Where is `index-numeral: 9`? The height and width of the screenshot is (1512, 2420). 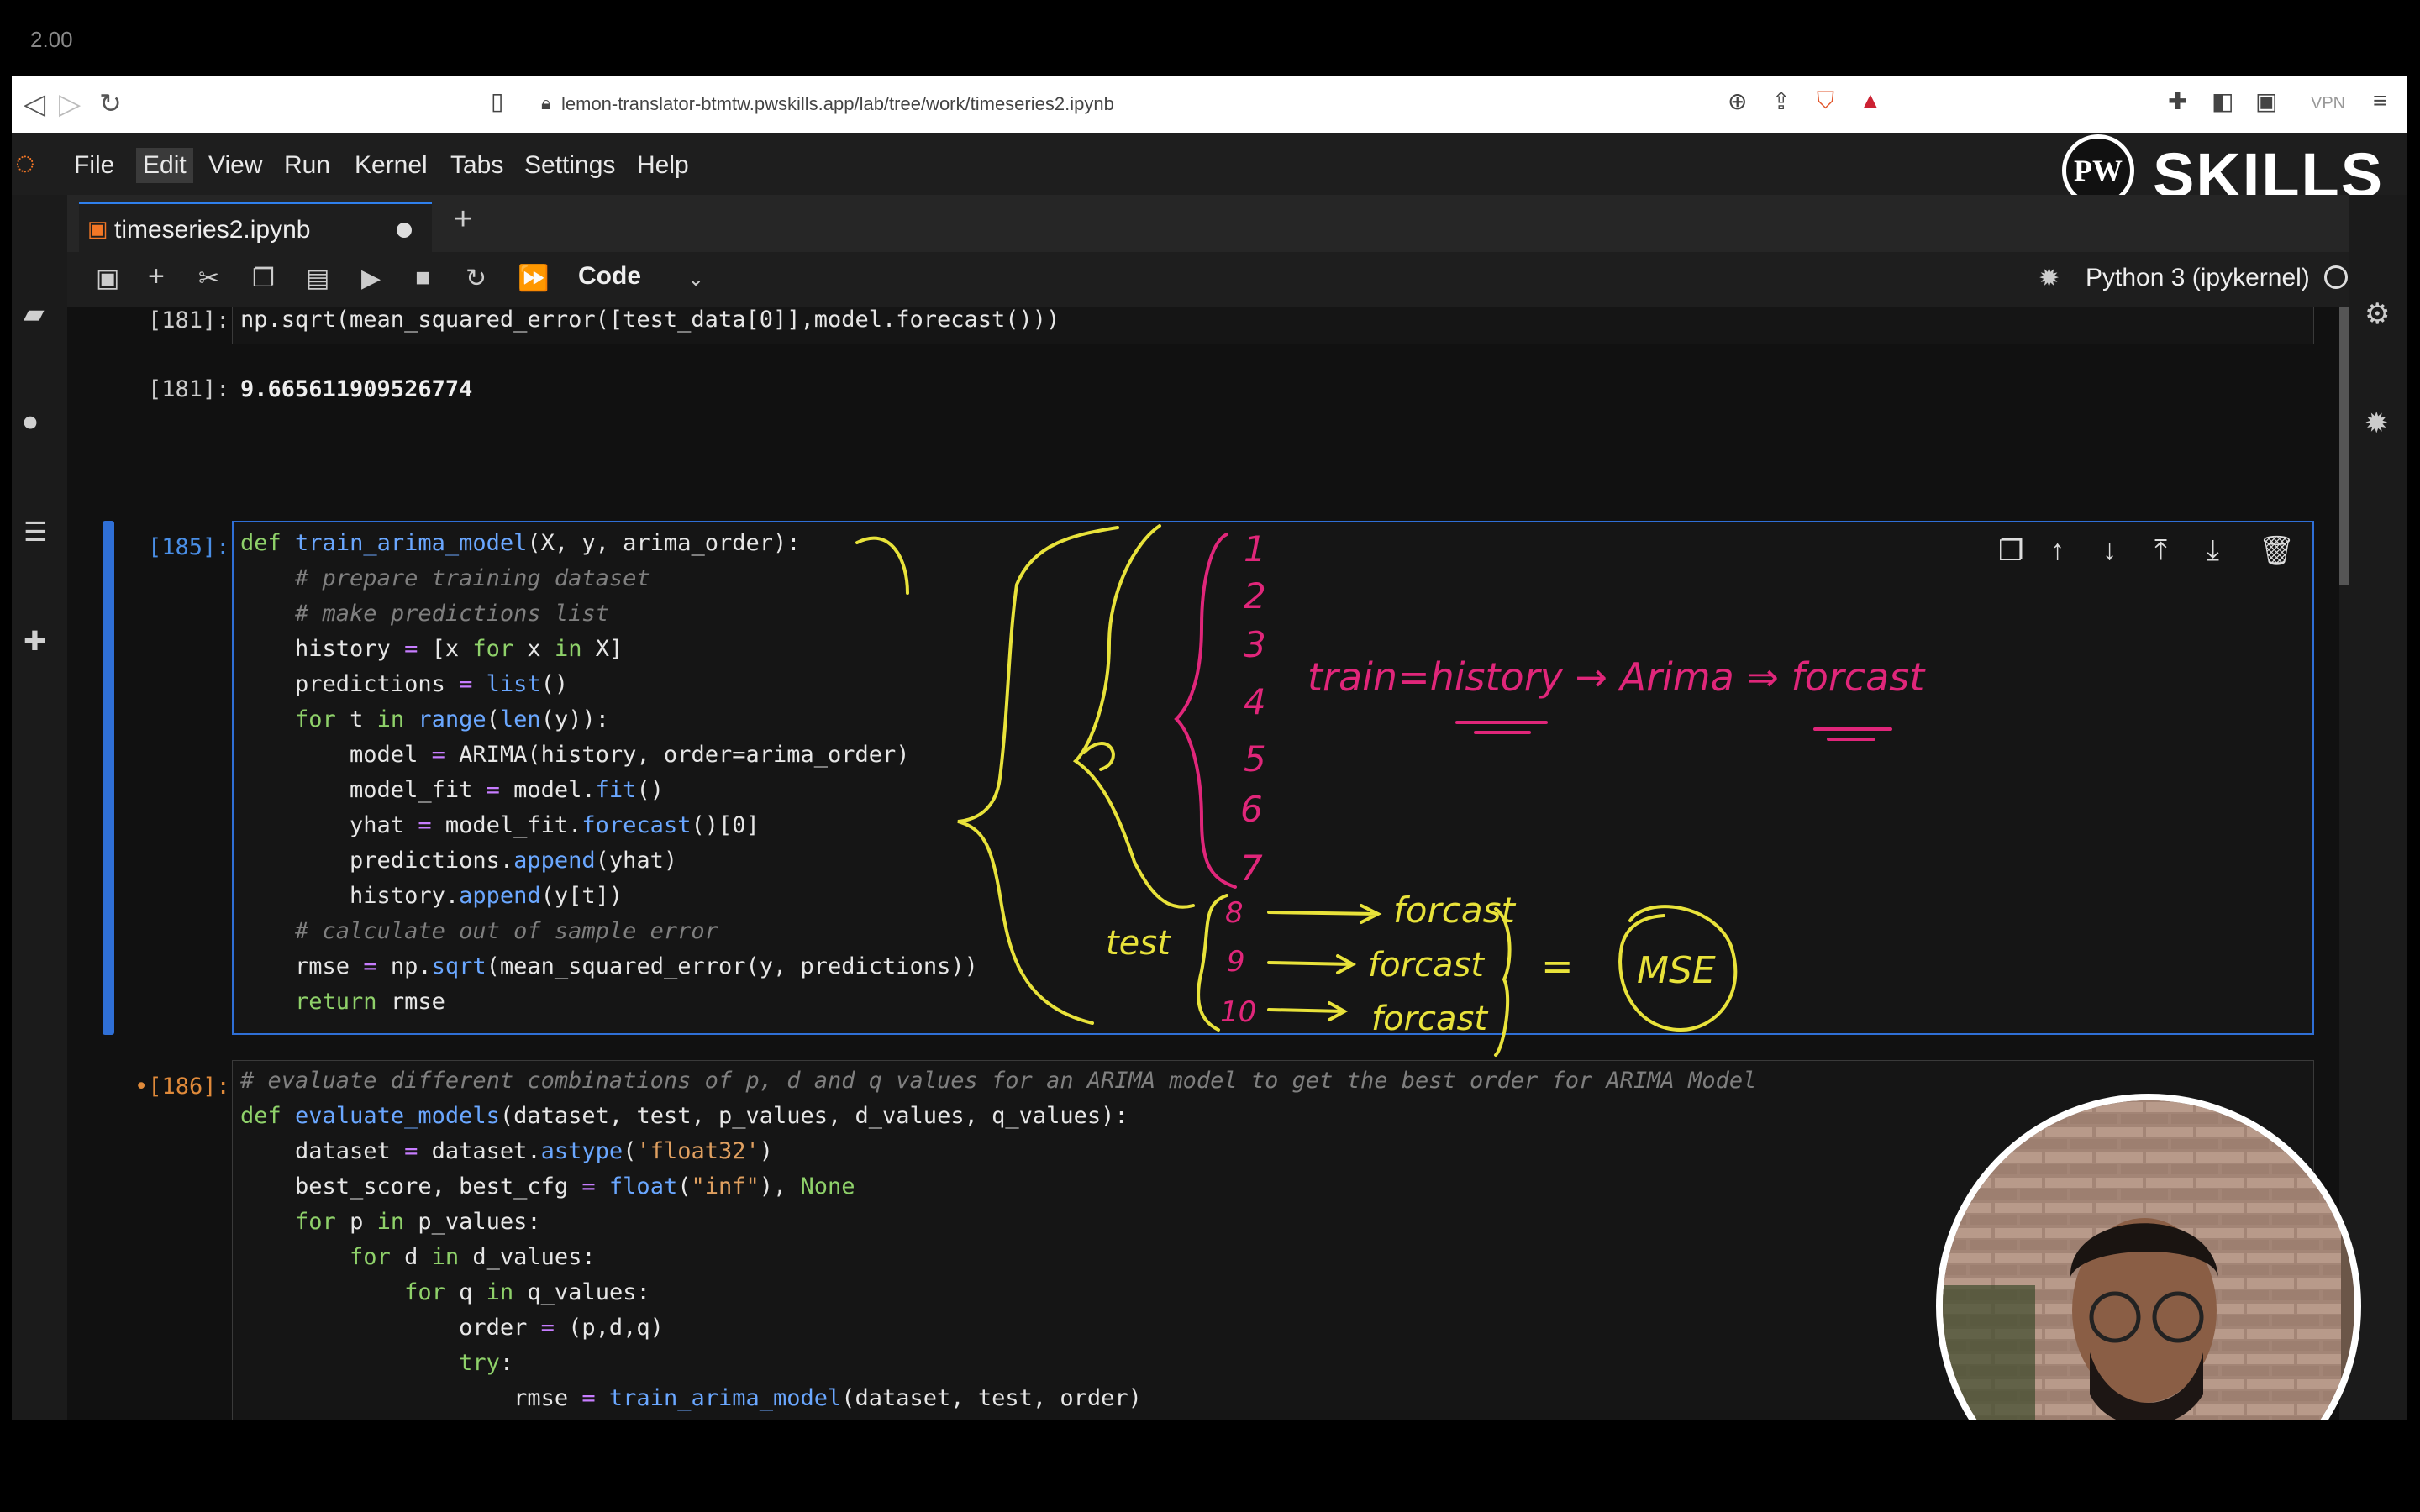
index-numeral: 9 is located at coordinates (1236, 962).